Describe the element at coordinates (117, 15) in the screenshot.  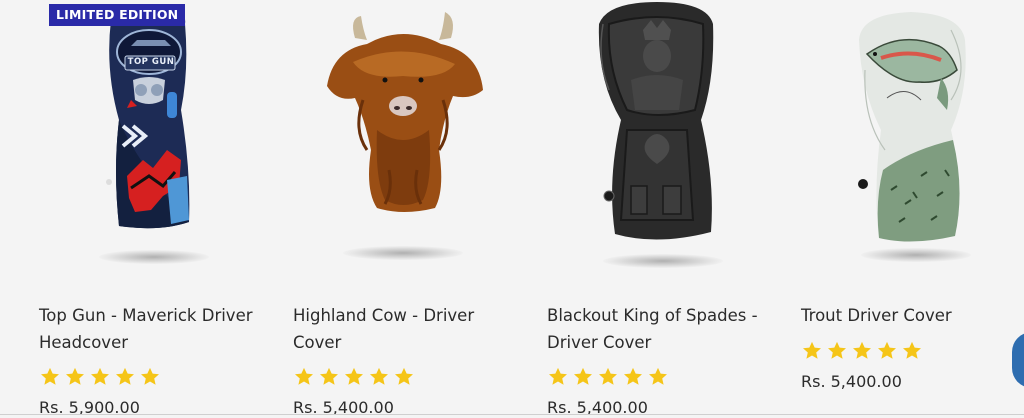
I see `limited-edition-badge: LIMITED EDITION` at that location.